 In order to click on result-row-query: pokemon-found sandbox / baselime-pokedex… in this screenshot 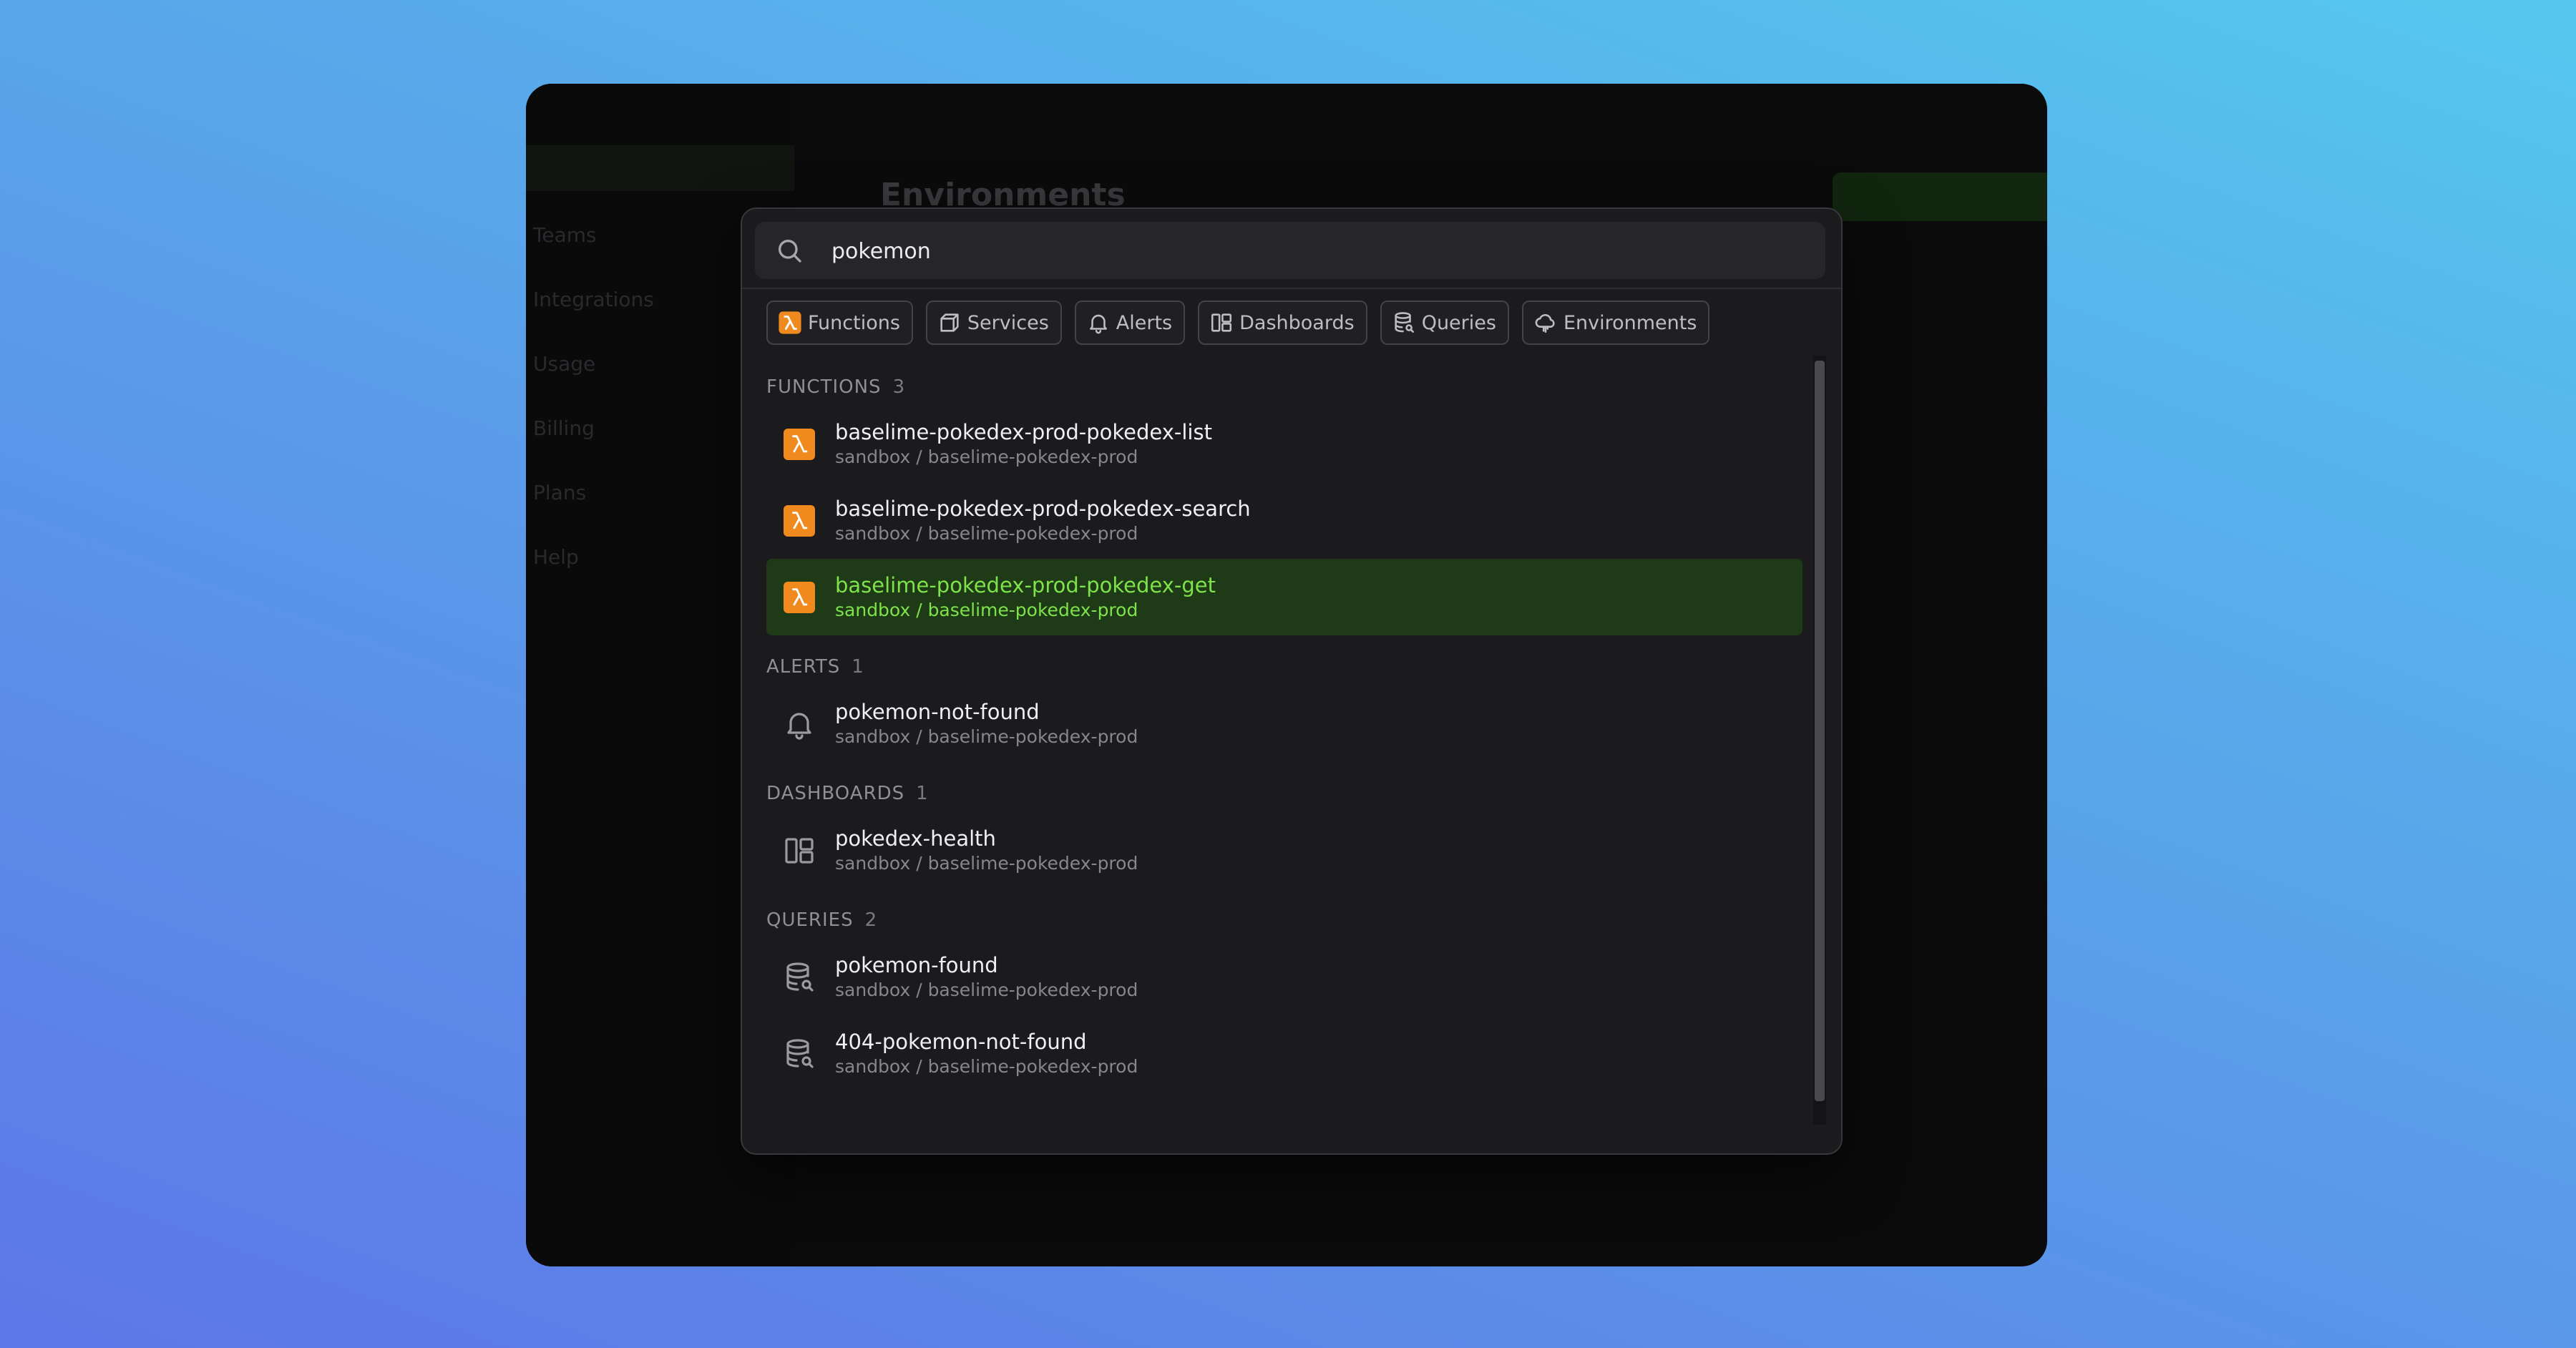, I will do `click(1284, 977)`.